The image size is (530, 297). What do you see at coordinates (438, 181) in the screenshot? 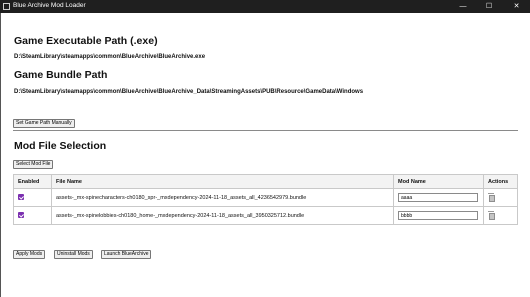
I see `column-header-mod-name: Mod Name` at bounding box center [438, 181].